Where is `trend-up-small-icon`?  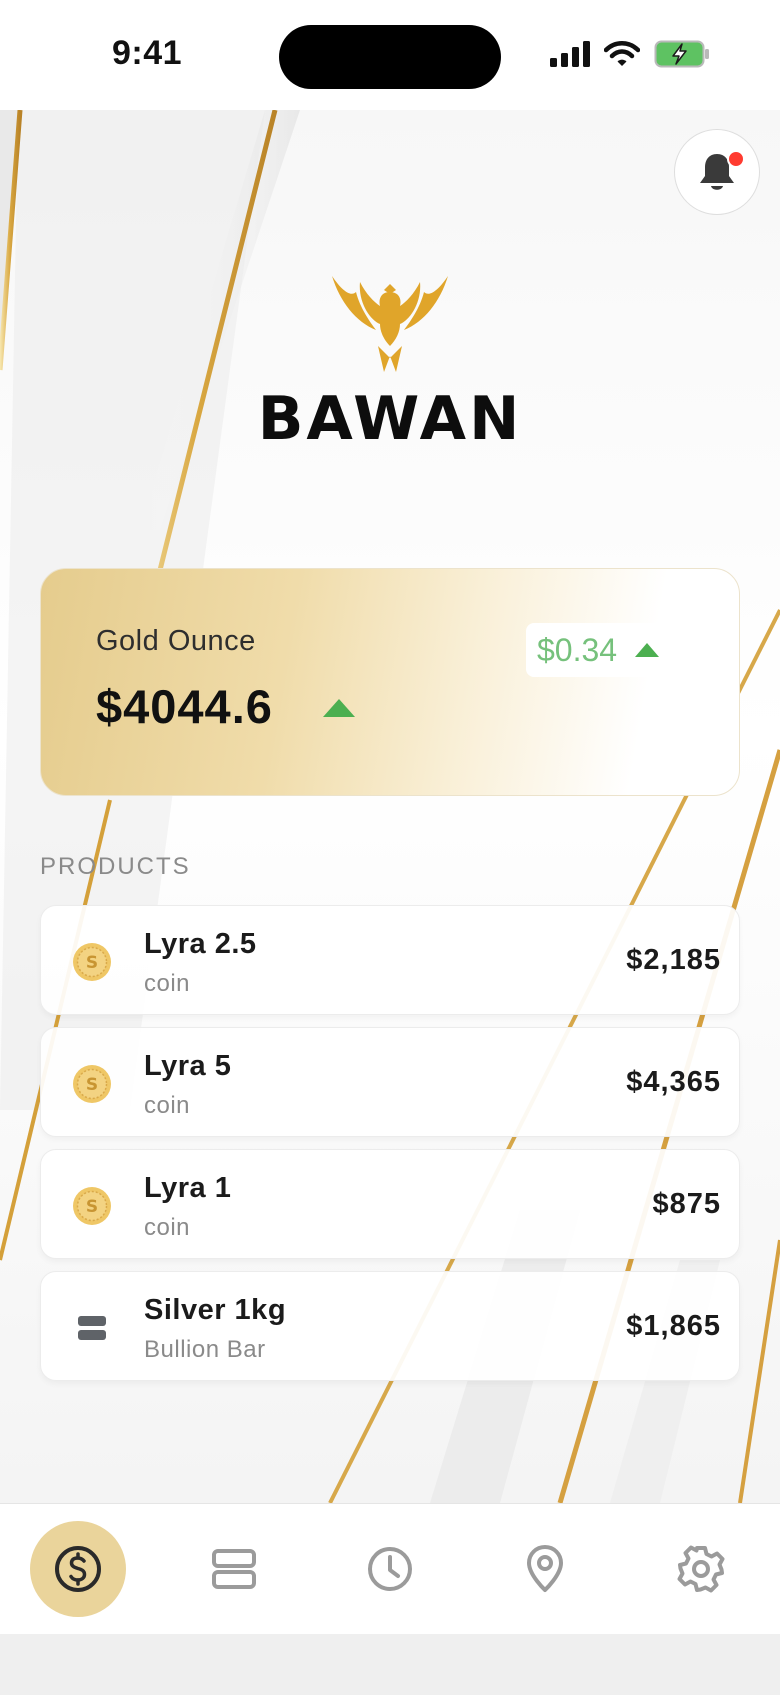
trend-up-small-icon is located at coordinates (647, 650).